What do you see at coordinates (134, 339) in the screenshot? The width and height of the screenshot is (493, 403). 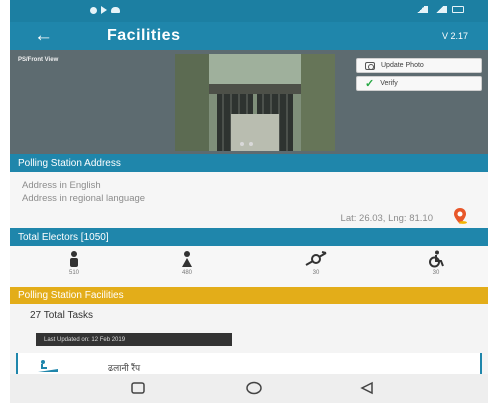 I see `last-updated-badge: Last Updated on: 12 Feb 2019` at bounding box center [134, 339].